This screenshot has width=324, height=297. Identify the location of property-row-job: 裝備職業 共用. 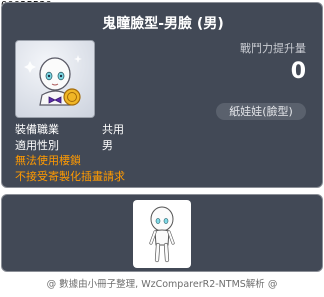
(70, 130).